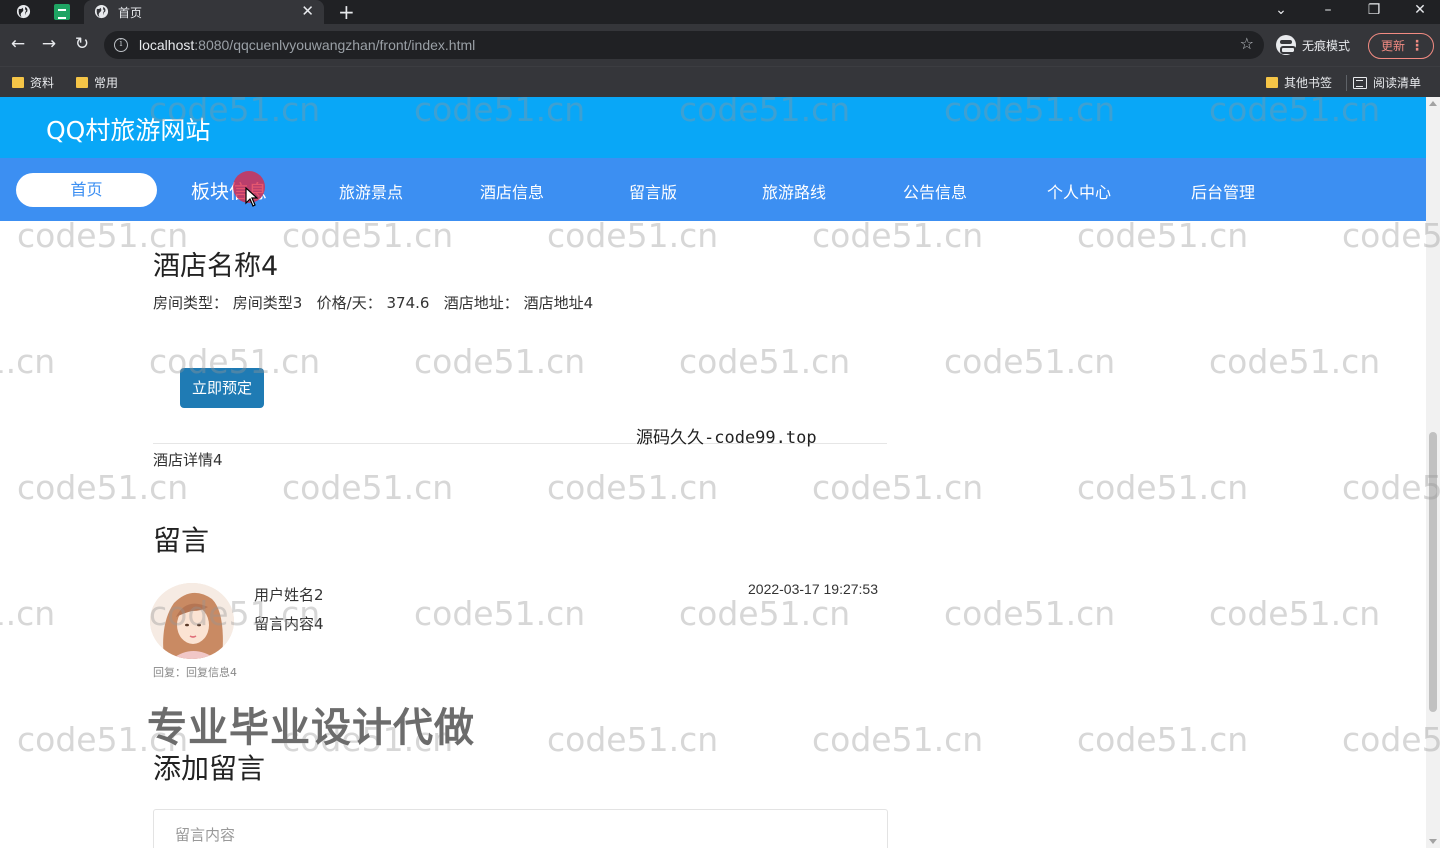  Describe the element at coordinates (1286, 45) in the screenshot. I see `incognito-icon` at that location.